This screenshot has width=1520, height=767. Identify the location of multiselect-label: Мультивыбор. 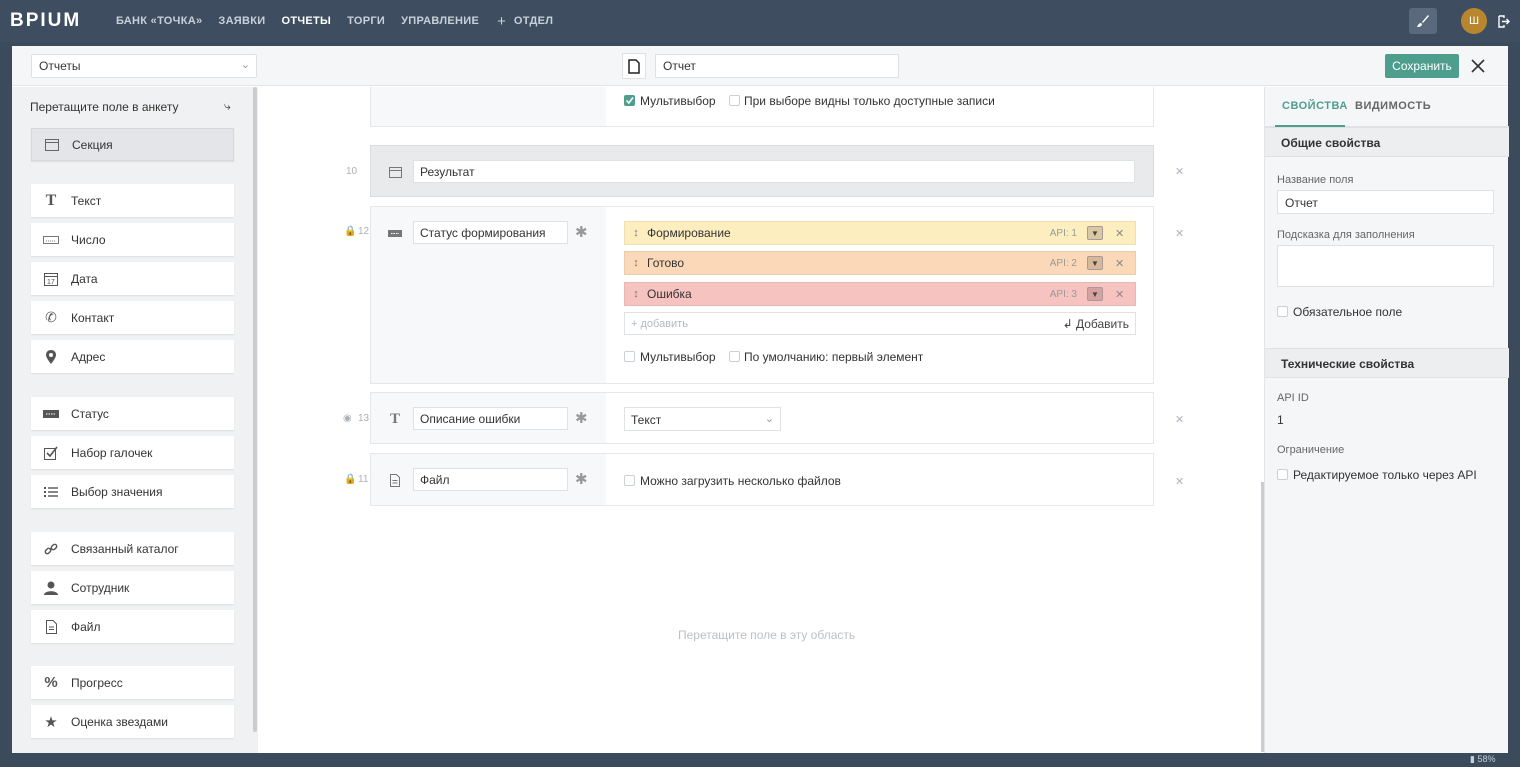
(678, 101).